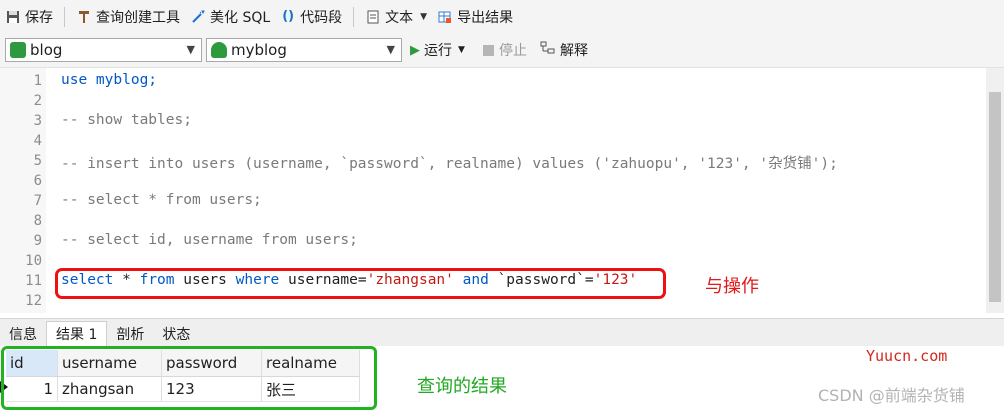 The height and width of the screenshot is (411, 1004). I want to click on result-tabs: 信息 结果 1 剖析 状态, so click(502, 332).